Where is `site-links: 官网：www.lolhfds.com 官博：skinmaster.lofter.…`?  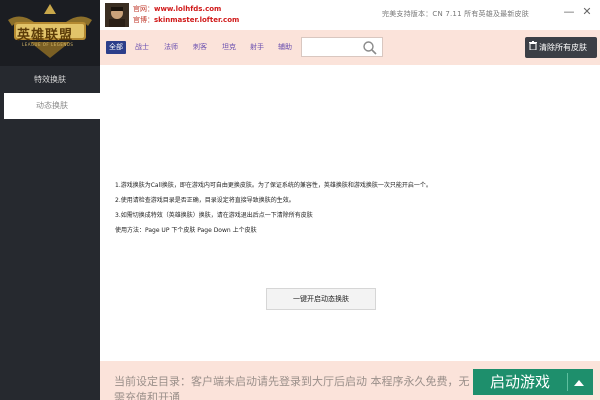 site-links: 官网：www.lolhfds.com 官博：skinmaster.lofter.… is located at coordinates (186, 15).